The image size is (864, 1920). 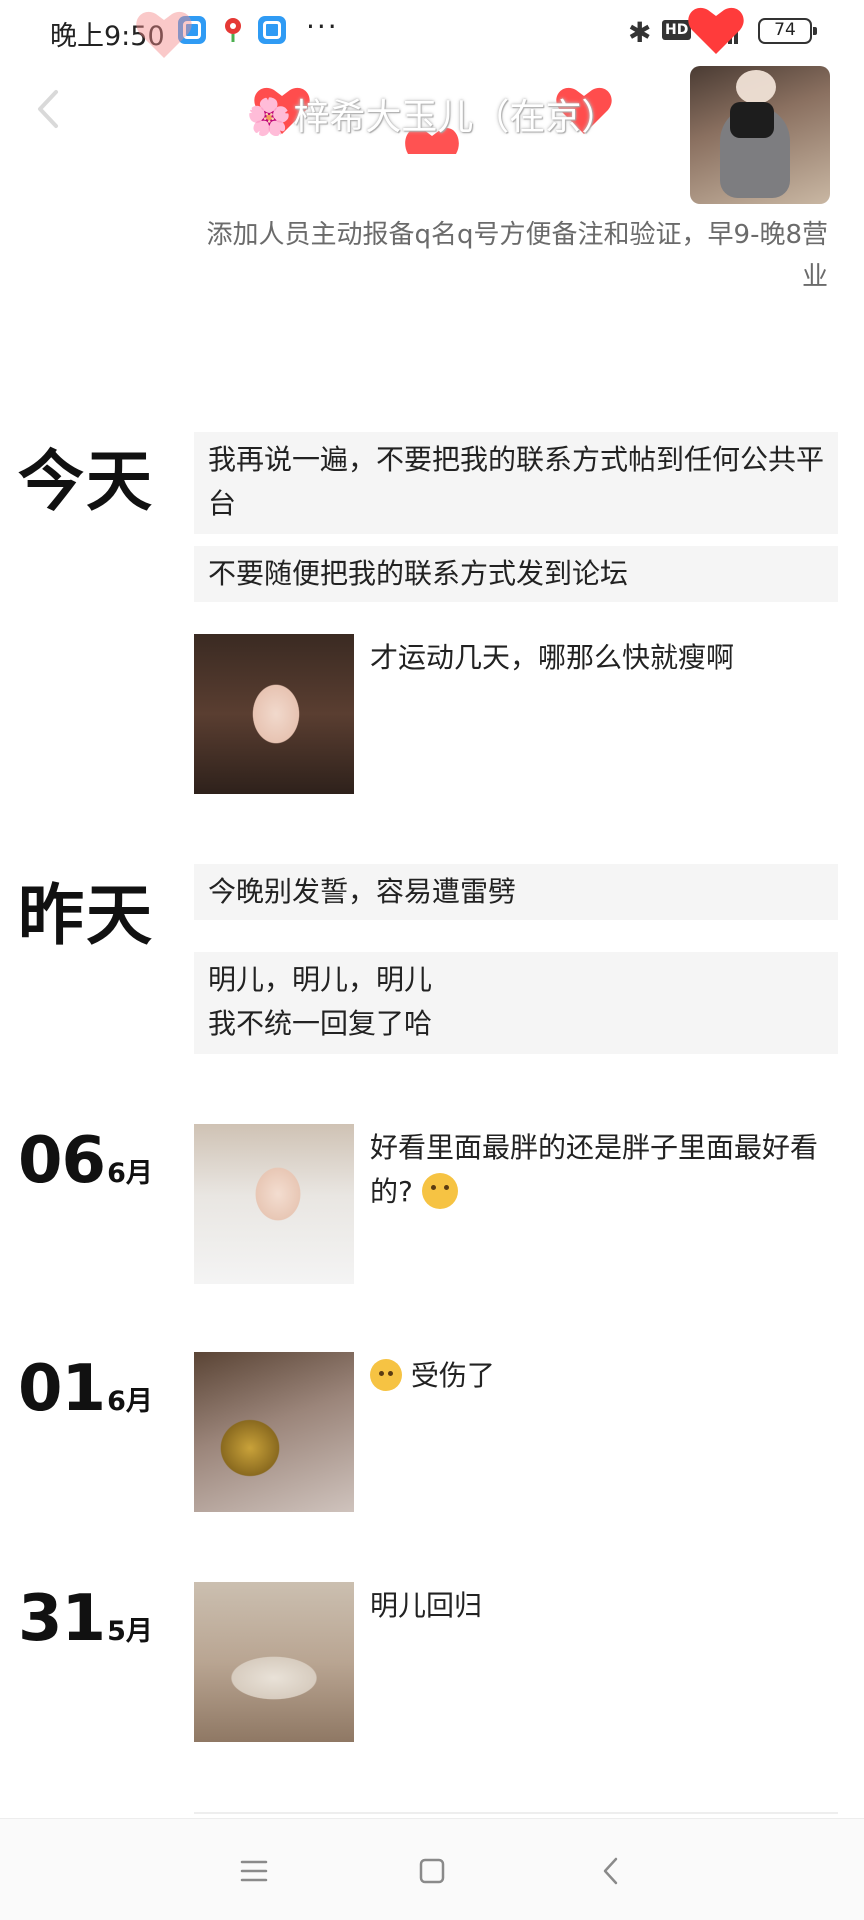 What do you see at coordinates (130, 1631) in the screenshot?
I see `date-month: 5月` at bounding box center [130, 1631].